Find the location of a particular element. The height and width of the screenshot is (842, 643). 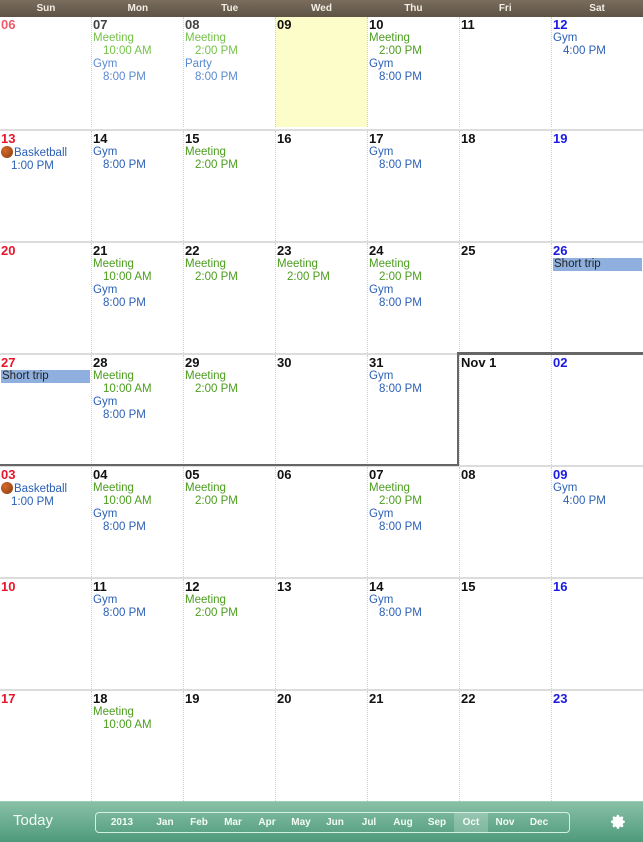

day-cell: Nov 1 is located at coordinates (505, 410).